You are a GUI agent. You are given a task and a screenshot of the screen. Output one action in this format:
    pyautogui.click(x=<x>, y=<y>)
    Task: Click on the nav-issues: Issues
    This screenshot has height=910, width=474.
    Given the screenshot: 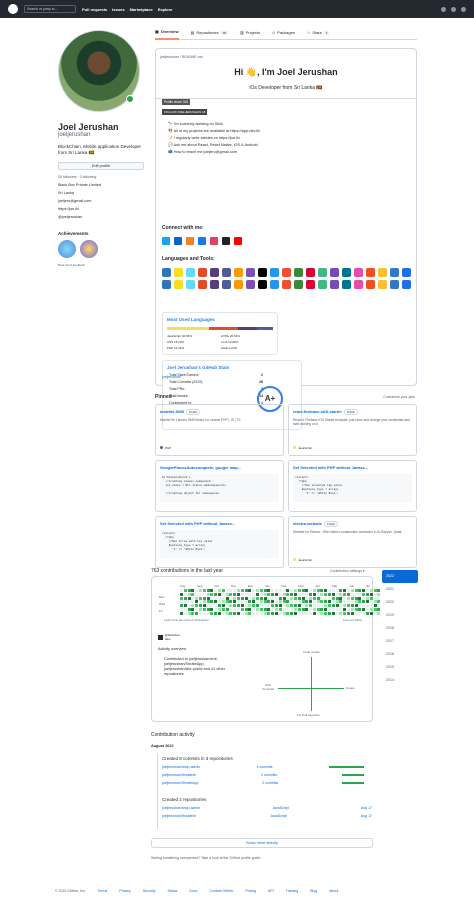 What is the action you would take?
    pyautogui.click(x=118, y=9)
    